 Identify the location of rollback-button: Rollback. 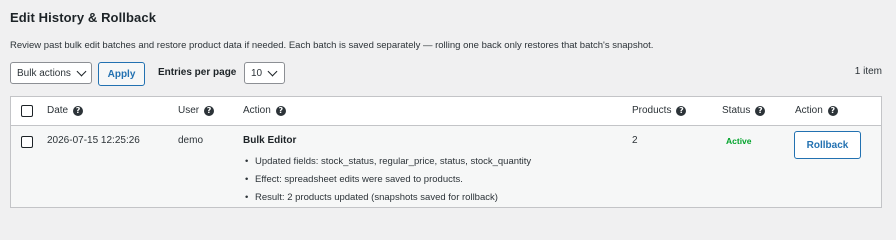
(827, 145).